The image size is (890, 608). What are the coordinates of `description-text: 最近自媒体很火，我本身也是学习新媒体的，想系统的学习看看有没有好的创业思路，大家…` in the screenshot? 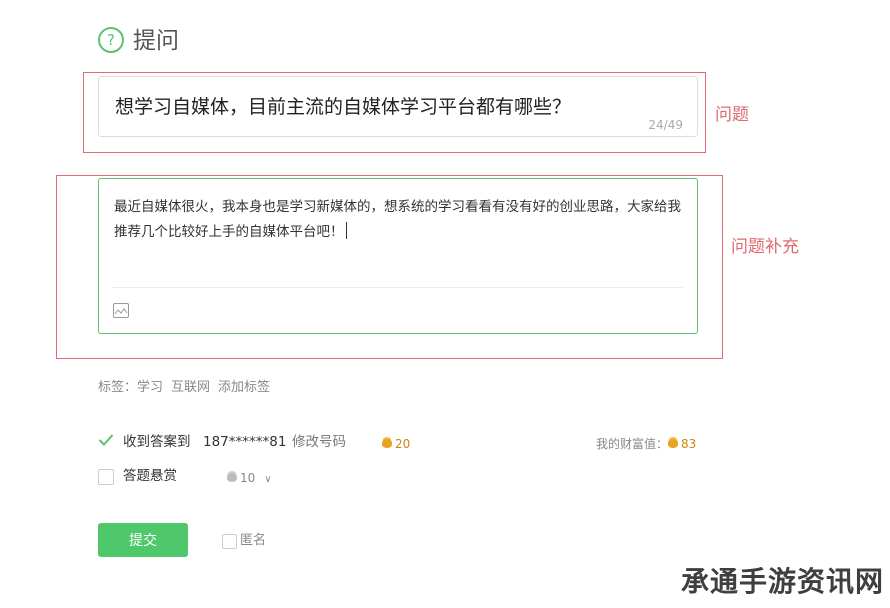 It's located at (397, 219).